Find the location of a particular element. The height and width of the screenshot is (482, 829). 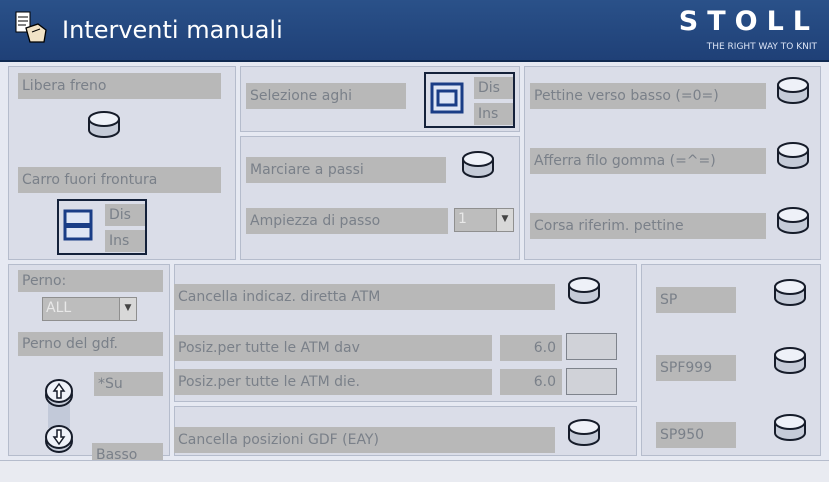

step-width-dropdown: 1 ▼ is located at coordinates (484, 220).